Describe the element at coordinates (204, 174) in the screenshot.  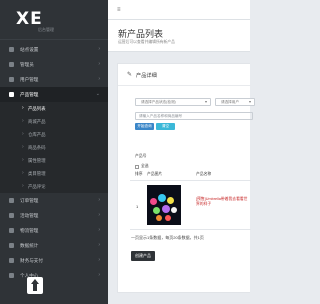
I see `column-header-name: 产品名称` at that location.